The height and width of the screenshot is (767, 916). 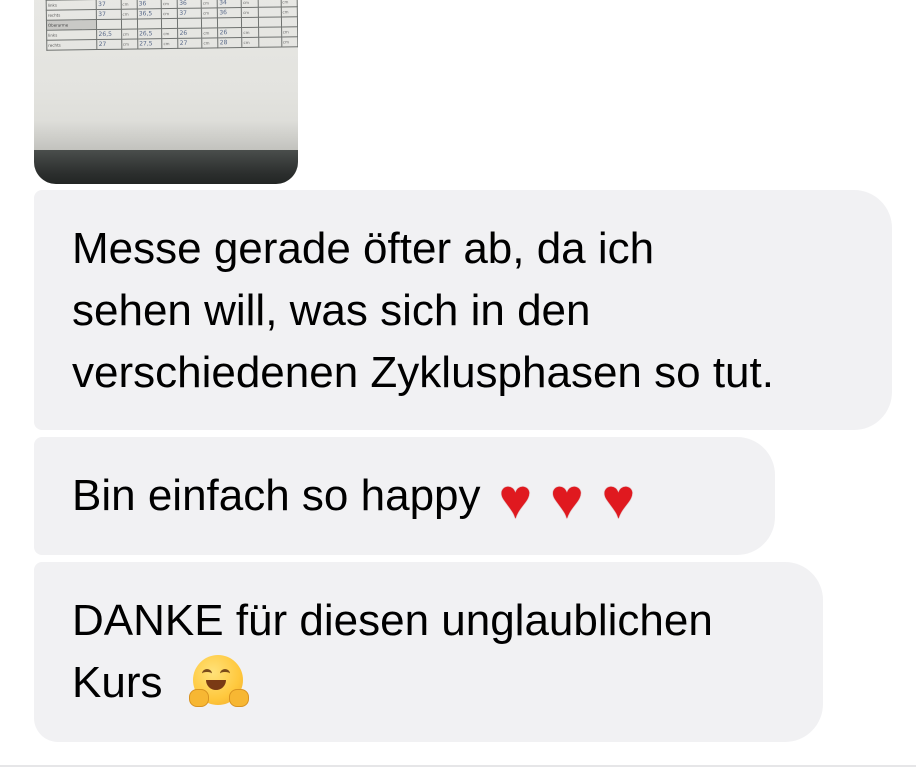 I want to click on table-cell: 36,5, so click(x=149, y=13).